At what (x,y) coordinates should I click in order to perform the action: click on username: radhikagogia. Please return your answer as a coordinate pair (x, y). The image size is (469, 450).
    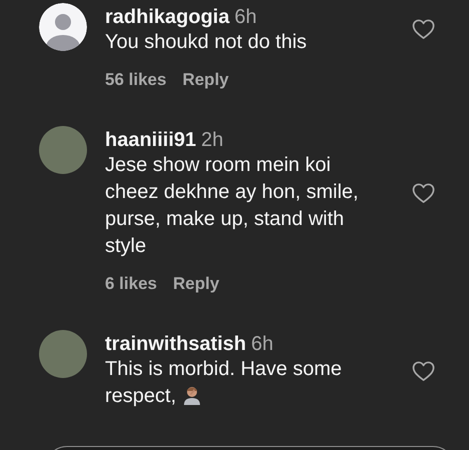
    Looking at the image, I should click on (167, 17).